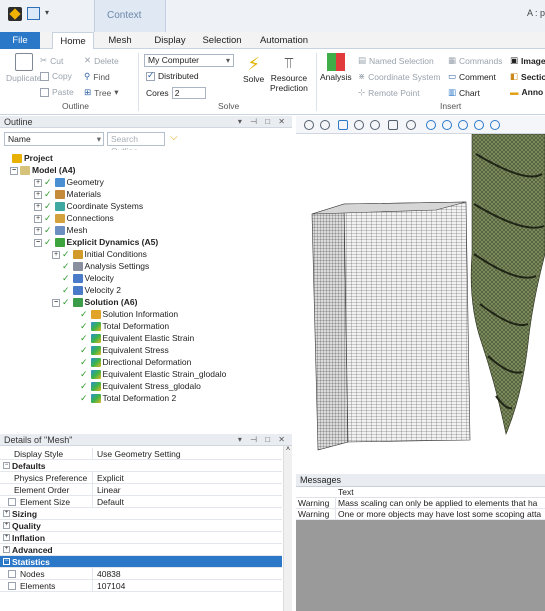  Describe the element at coordinates (128, 398) in the screenshot. I see `tree-item-result: ✓ Total Deformation 2` at that location.